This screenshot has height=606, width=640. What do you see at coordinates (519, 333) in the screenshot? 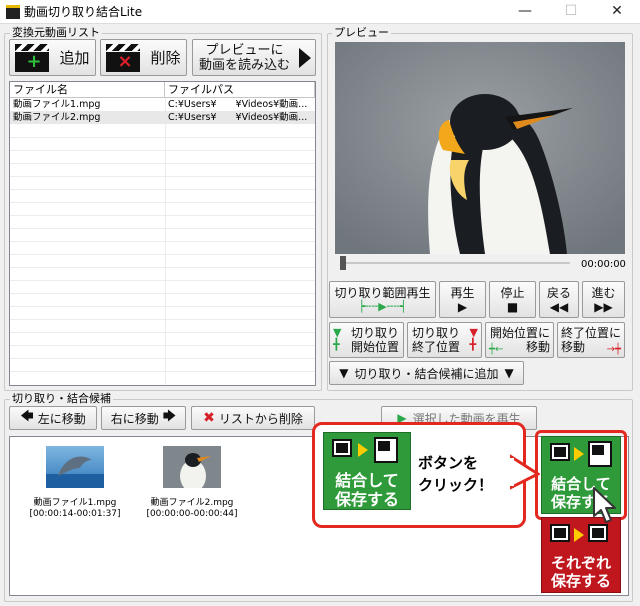
I see `move-start-label-line1: 開始位置に` at bounding box center [519, 333].